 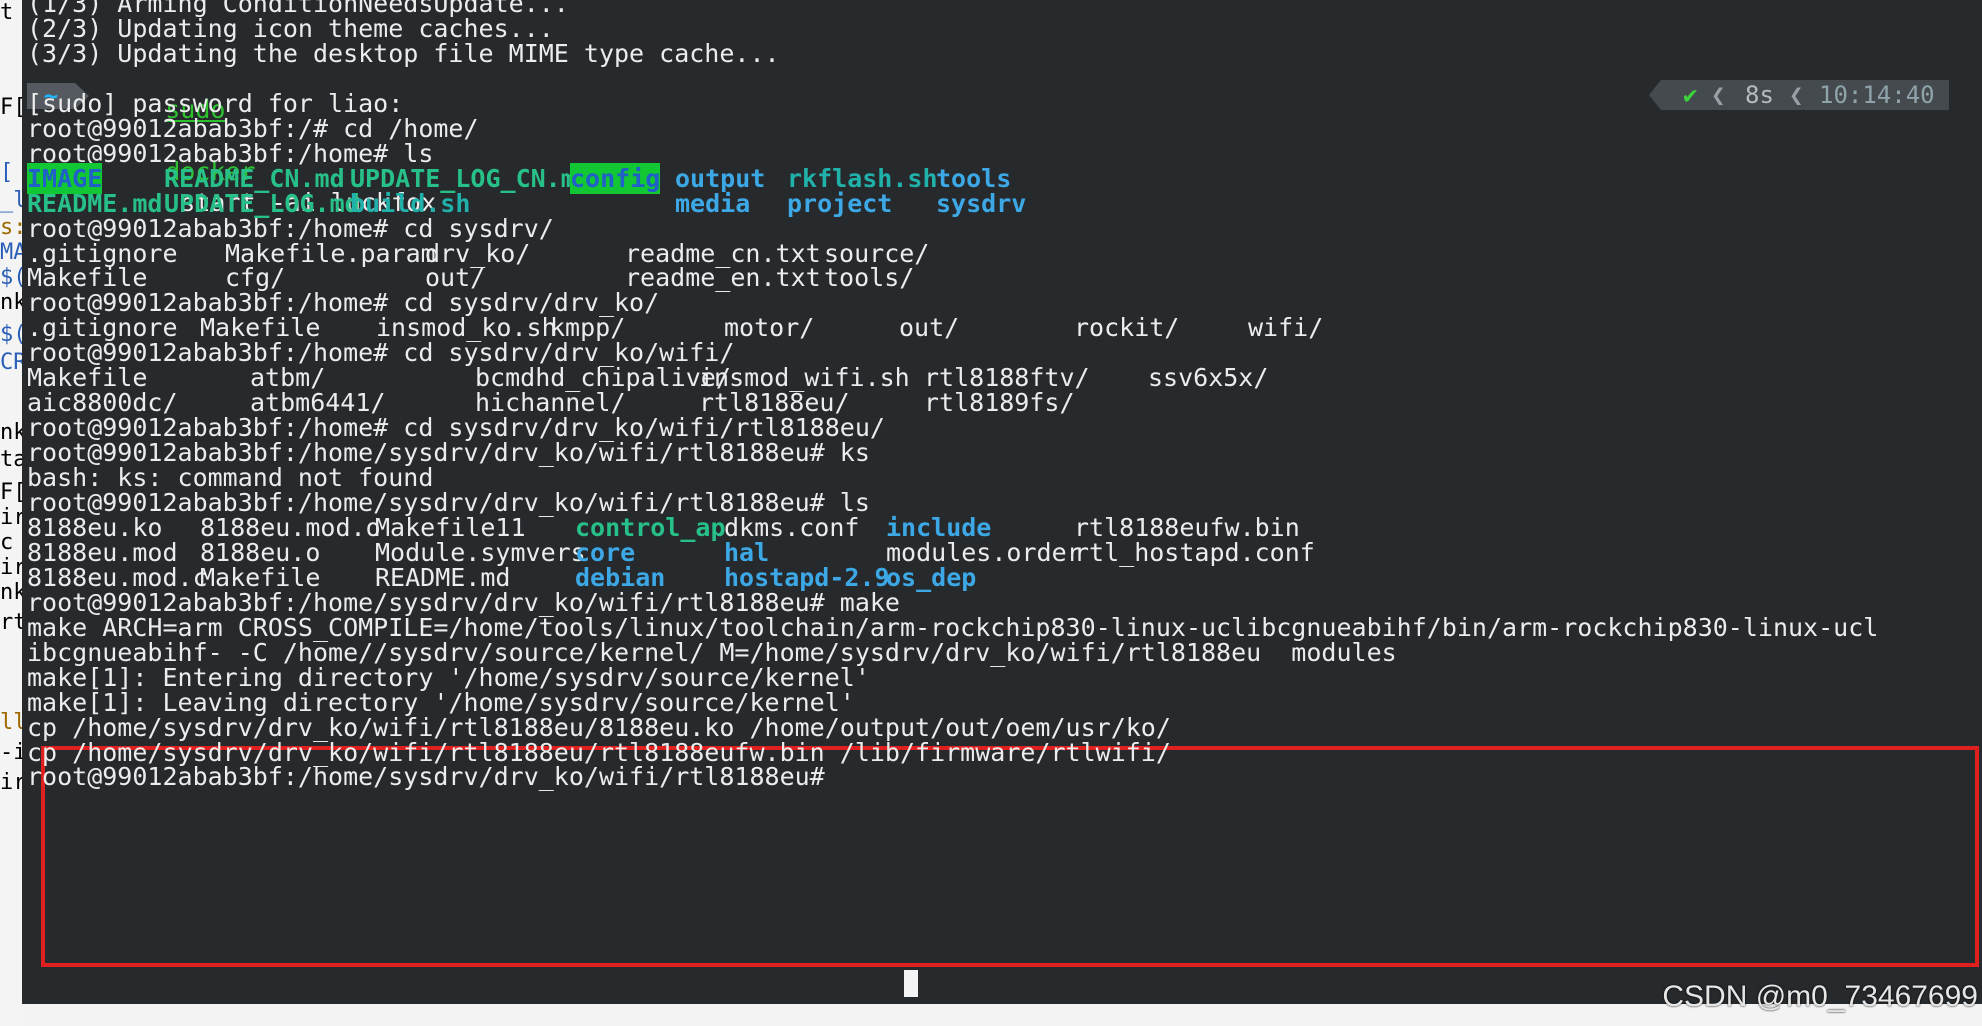 I want to click on ls-entry: motor/, so click(x=769, y=328).